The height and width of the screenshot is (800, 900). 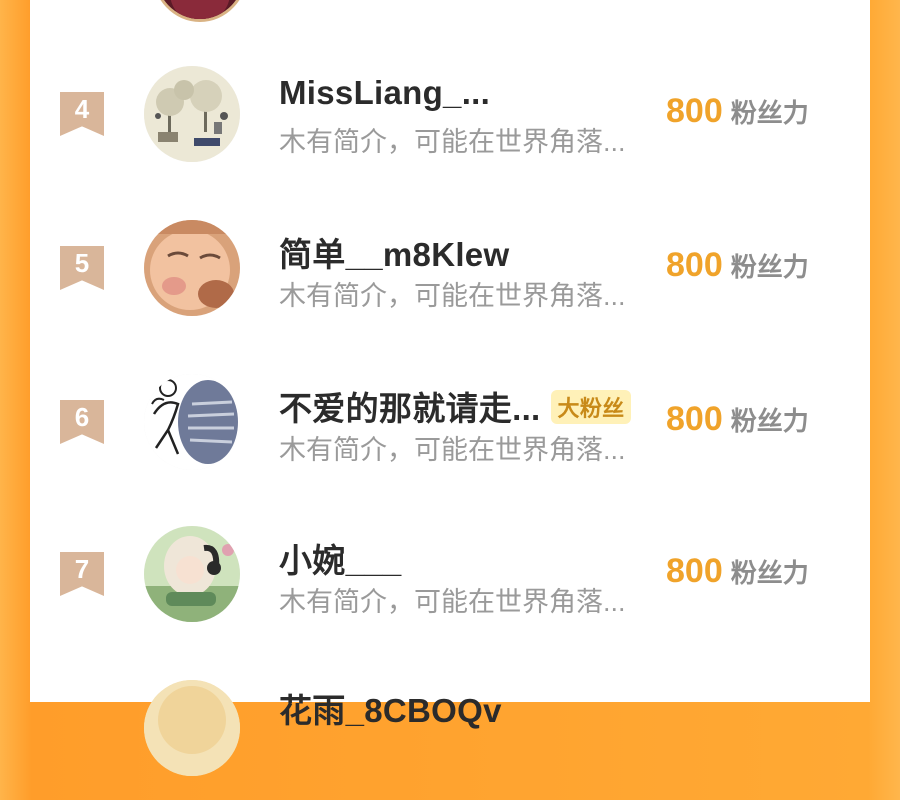 I want to click on tree-sketch-avatar-icon, so click(x=192, y=114).